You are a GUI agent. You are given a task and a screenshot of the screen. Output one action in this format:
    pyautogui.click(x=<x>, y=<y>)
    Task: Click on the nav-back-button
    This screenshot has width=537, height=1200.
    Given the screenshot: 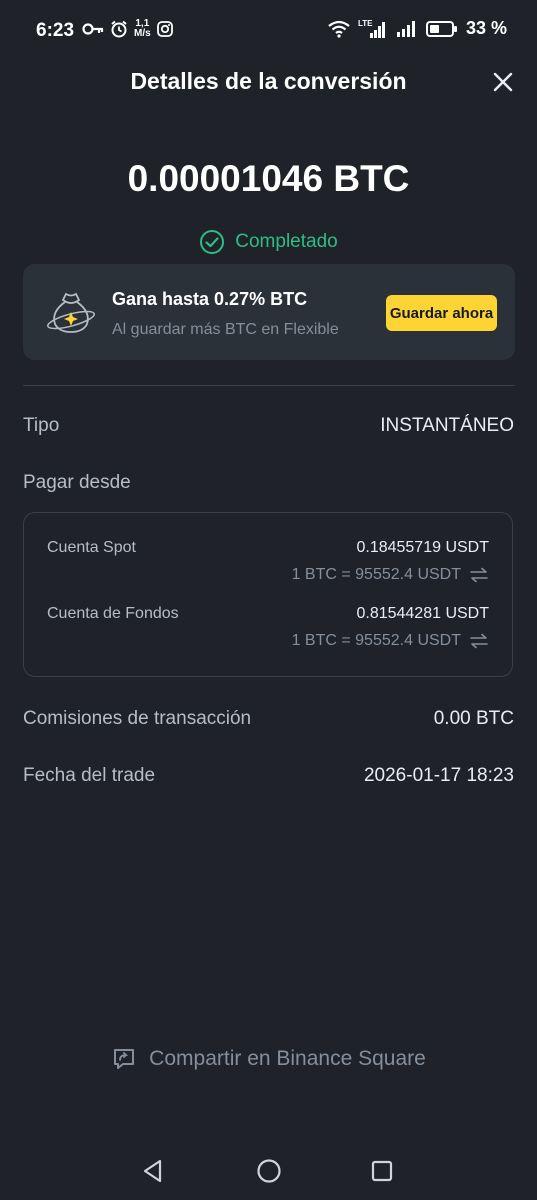 What is the action you would take?
    pyautogui.click(x=153, y=1171)
    